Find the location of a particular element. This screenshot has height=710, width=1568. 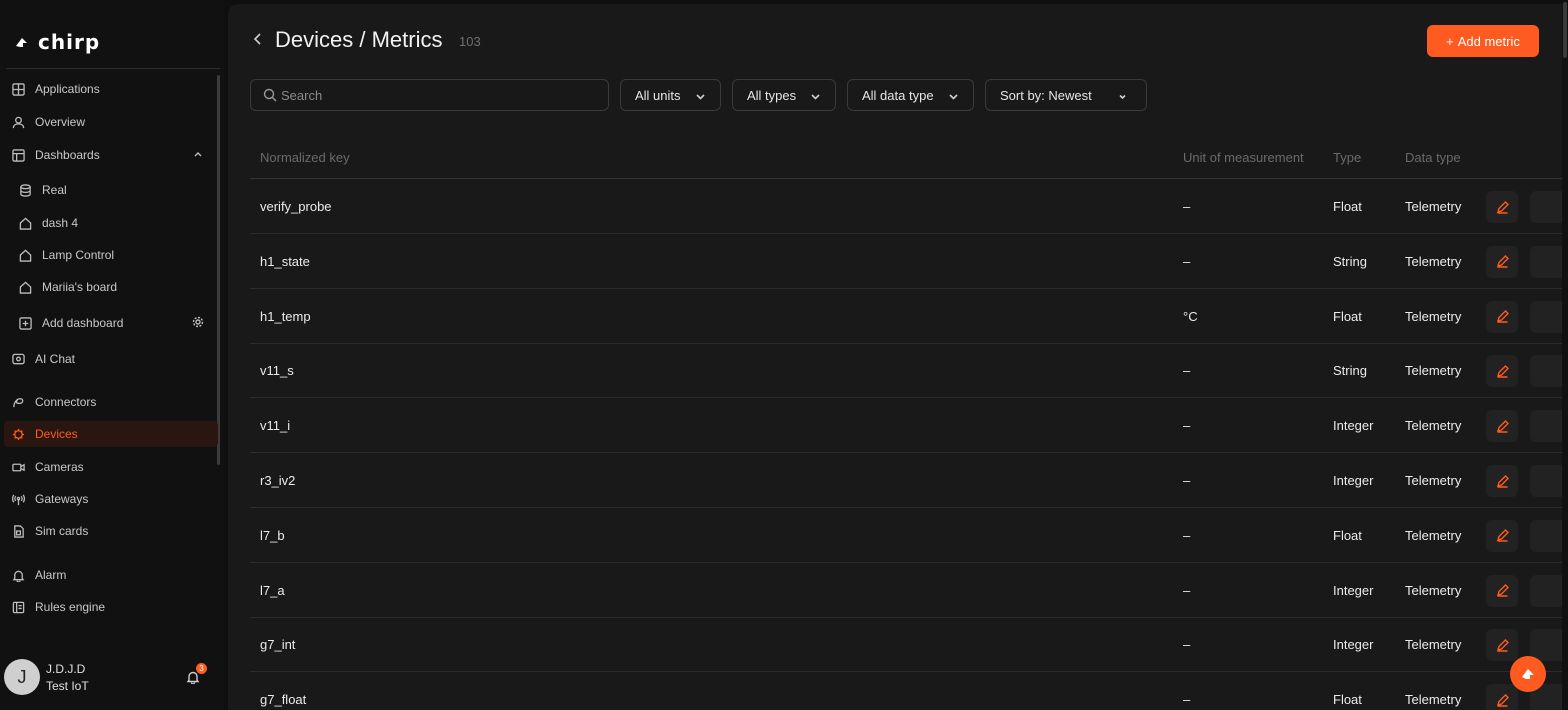

data-type-filter-label: All data type is located at coordinates (898, 95).